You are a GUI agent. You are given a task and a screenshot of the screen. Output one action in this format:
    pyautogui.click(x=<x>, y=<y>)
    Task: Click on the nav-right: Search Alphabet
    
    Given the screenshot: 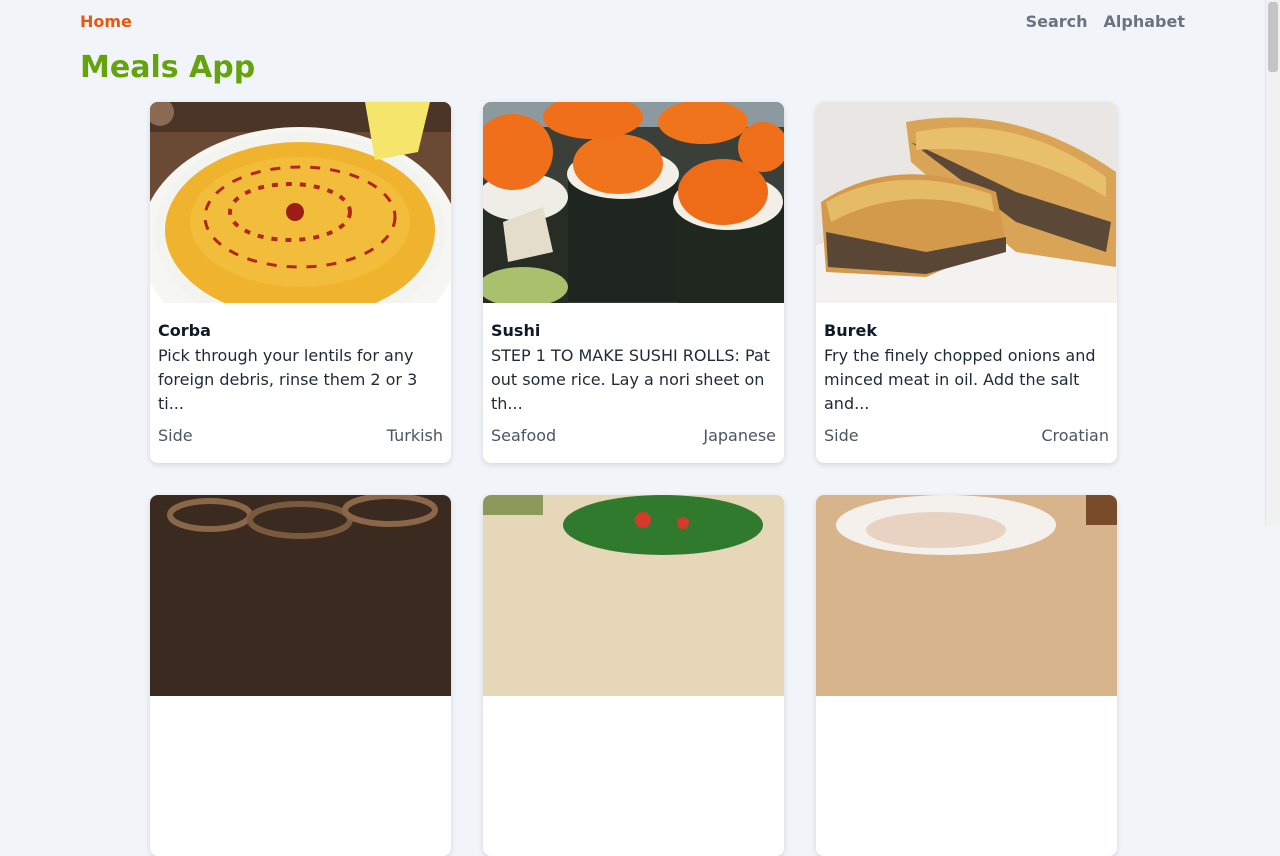 What is the action you would take?
    pyautogui.click(x=1105, y=21)
    